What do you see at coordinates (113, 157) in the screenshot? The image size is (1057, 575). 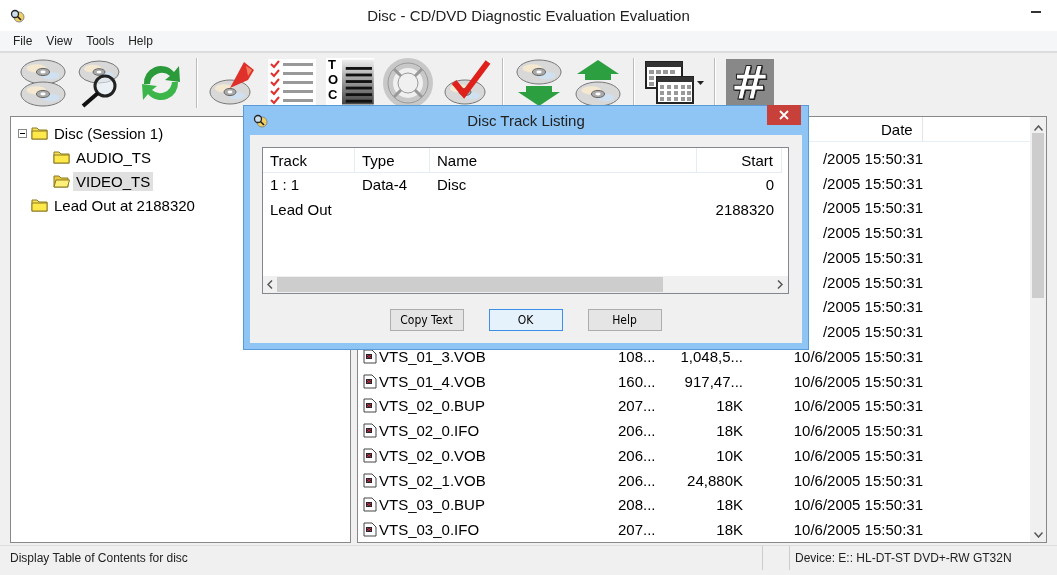 I see `tree-item: AUDIO_TS` at bounding box center [113, 157].